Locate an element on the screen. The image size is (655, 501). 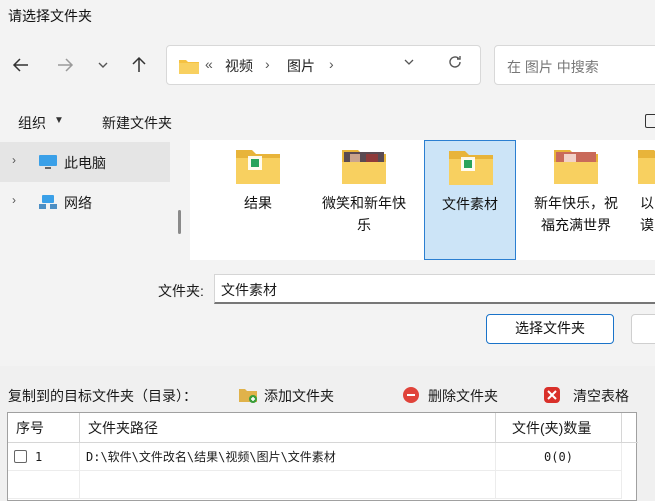
row-index: 1 is located at coordinates (39, 457).